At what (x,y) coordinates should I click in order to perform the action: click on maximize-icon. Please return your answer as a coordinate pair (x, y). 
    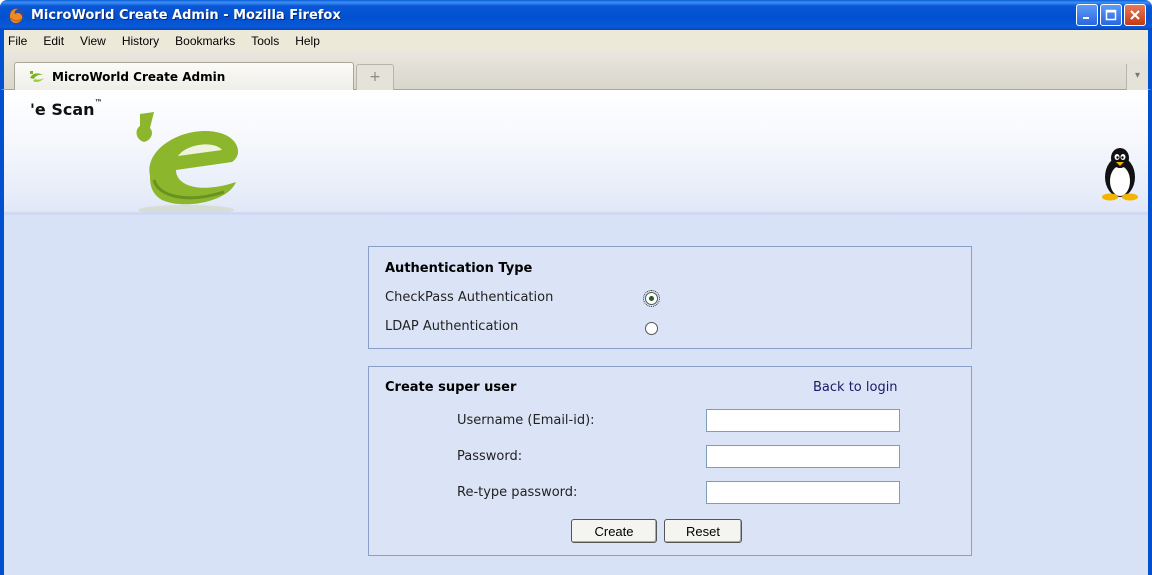
    Looking at the image, I should click on (1111, 15).